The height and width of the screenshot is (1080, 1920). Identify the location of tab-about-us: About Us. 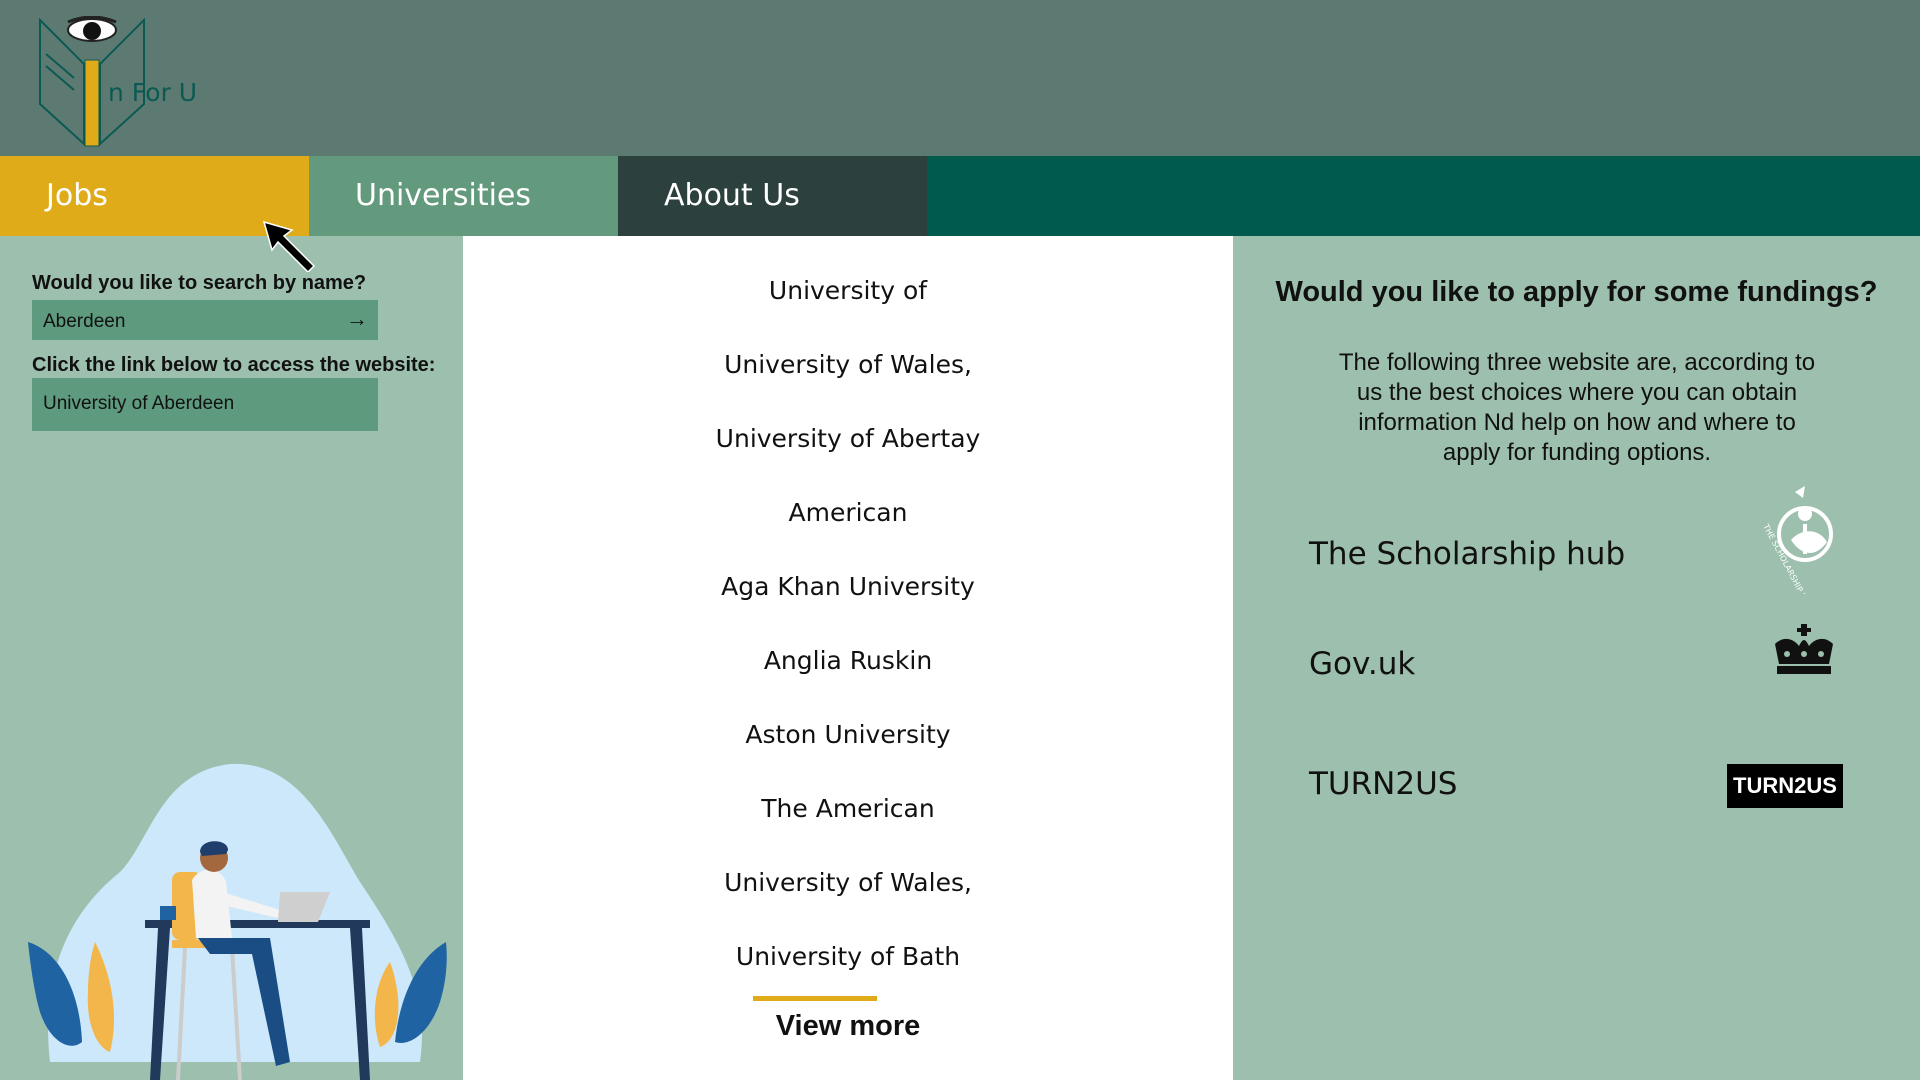
(772, 196).